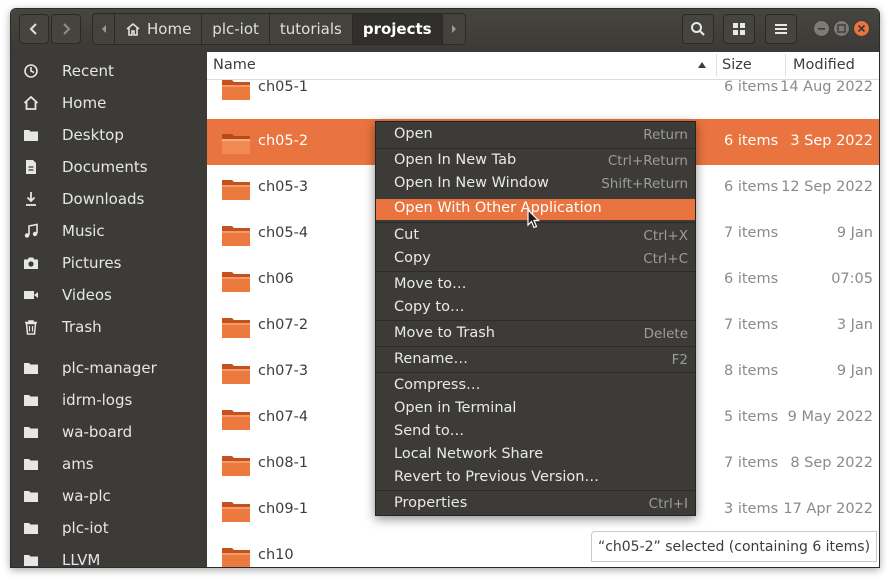  Describe the element at coordinates (109, 400) in the screenshot. I see `sidebar-item-idrm-logs: idrm-logs` at that location.